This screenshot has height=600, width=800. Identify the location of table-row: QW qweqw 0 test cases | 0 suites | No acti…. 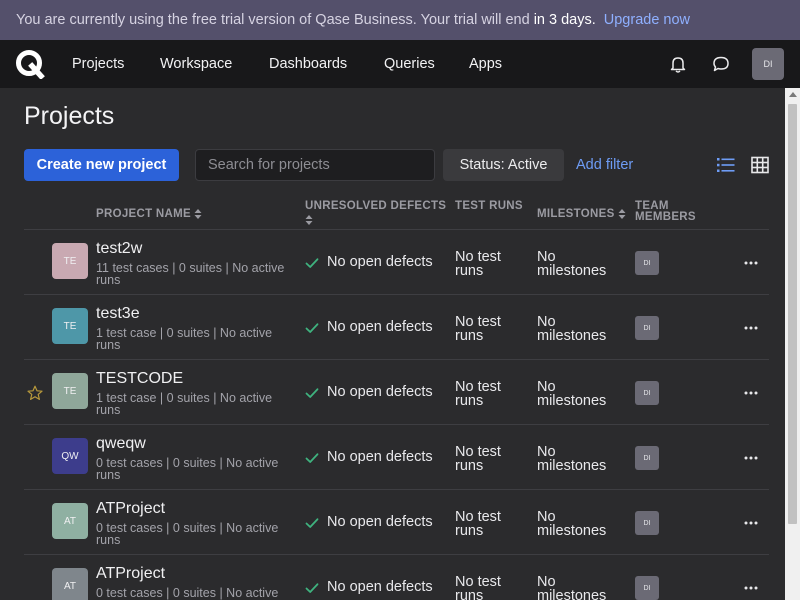
(396, 456).